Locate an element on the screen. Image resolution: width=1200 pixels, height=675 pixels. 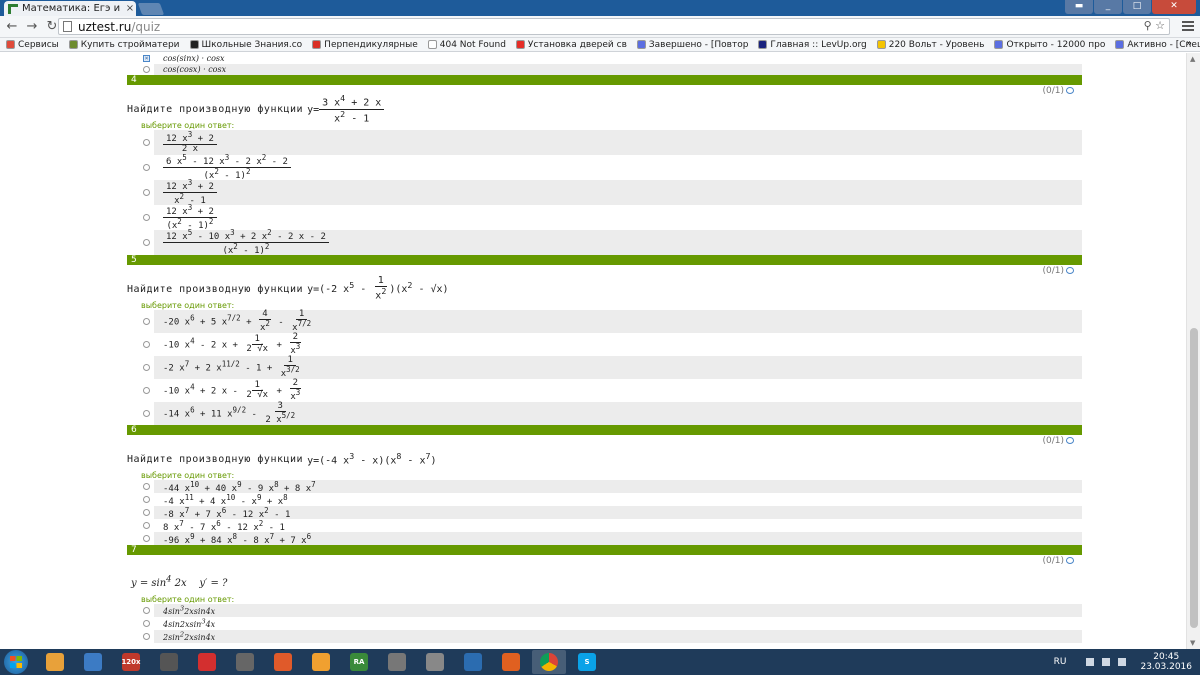
bookmark-item: Сервисы is located at coordinates (32, 45).